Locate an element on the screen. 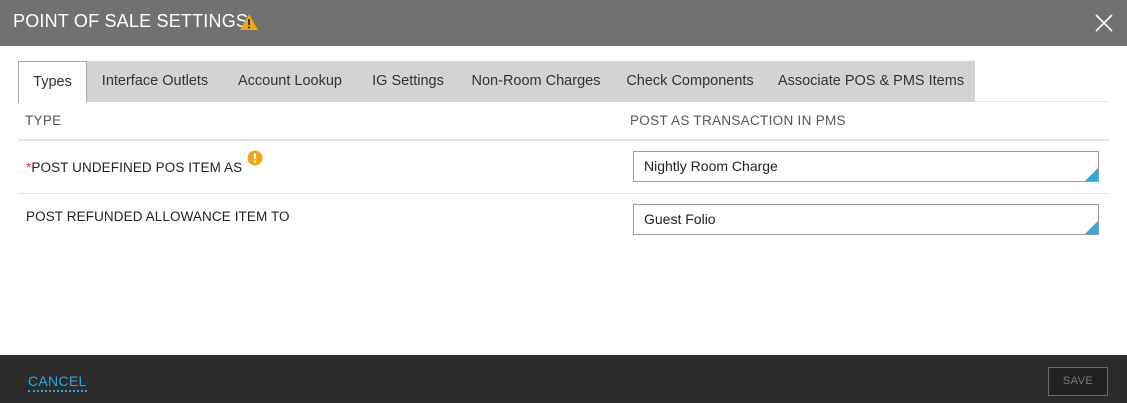 The width and height of the screenshot is (1127, 403). warning-triangle-icon is located at coordinates (249, 22).